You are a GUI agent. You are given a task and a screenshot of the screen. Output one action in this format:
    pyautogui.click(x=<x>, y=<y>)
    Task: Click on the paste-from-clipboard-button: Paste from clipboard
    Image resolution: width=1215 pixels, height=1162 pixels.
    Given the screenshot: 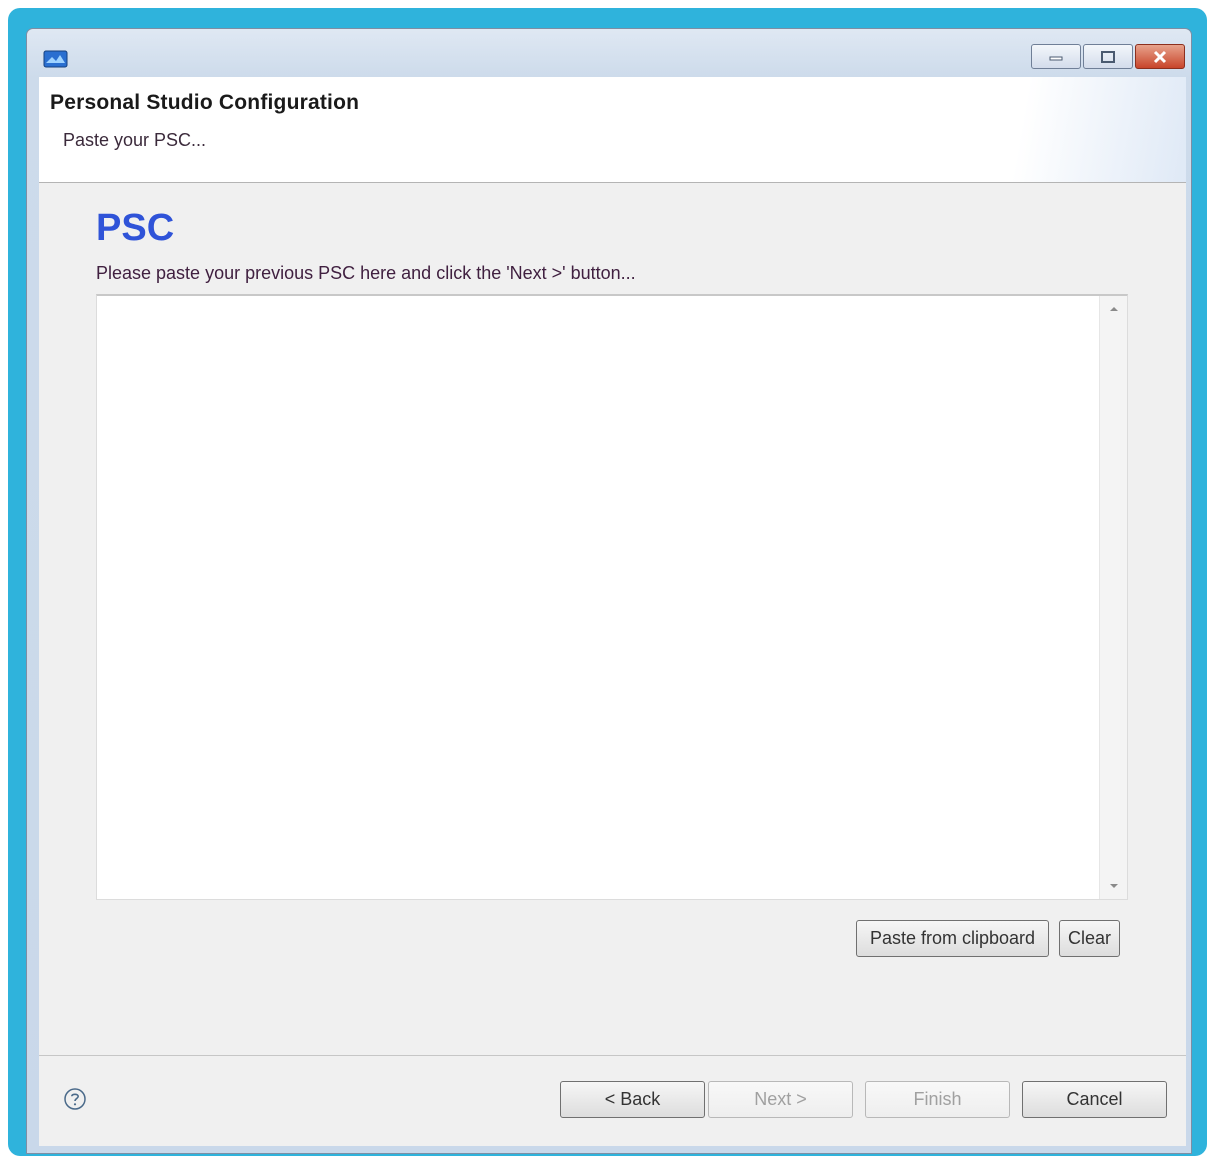 What is the action you would take?
    pyautogui.click(x=952, y=938)
    